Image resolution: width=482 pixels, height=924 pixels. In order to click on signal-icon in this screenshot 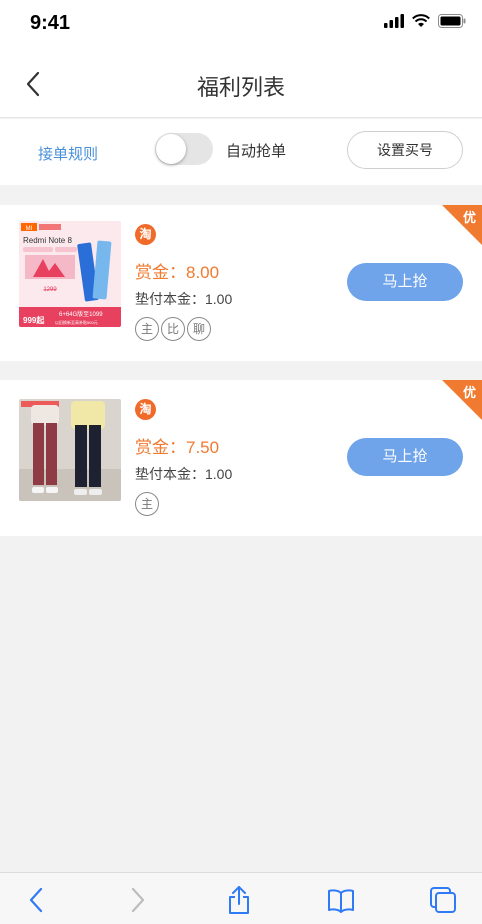, I will do `click(394, 21)`.